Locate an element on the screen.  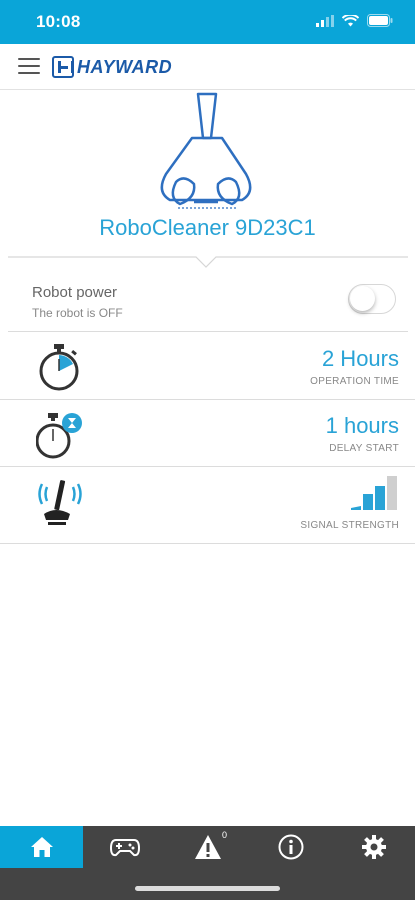
operation-time-label: OPERATION TIME is located at coordinates (354, 381).